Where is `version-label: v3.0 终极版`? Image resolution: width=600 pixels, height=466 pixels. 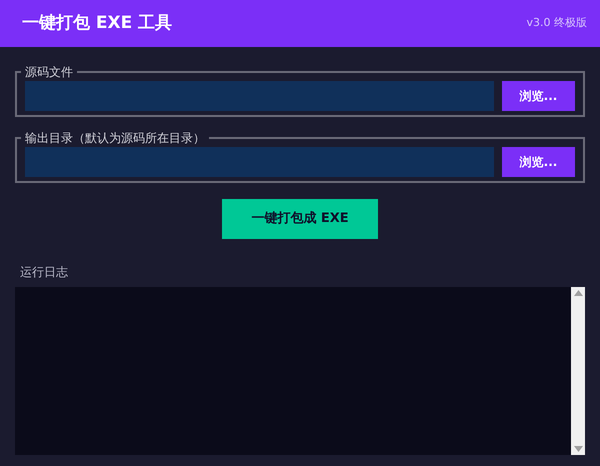
version-label: v3.0 终极版 is located at coordinates (556, 23).